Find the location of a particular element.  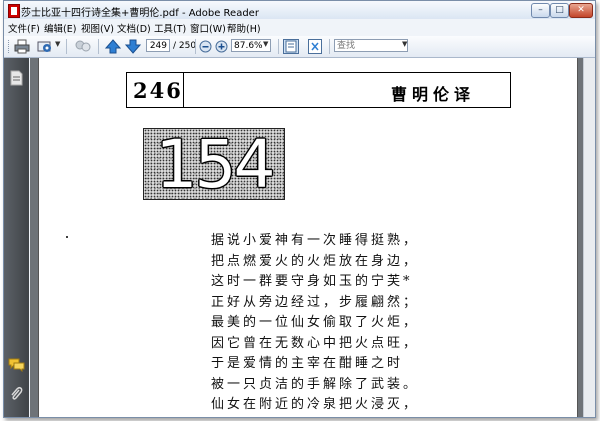

next-page-icon is located at coordinates (133, 46).